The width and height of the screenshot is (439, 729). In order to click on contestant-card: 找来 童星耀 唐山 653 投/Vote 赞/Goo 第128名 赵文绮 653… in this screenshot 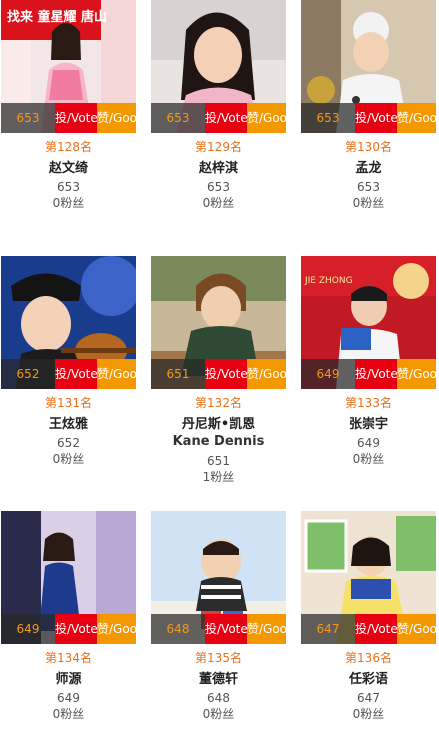, I will do `click(68, 105)`.